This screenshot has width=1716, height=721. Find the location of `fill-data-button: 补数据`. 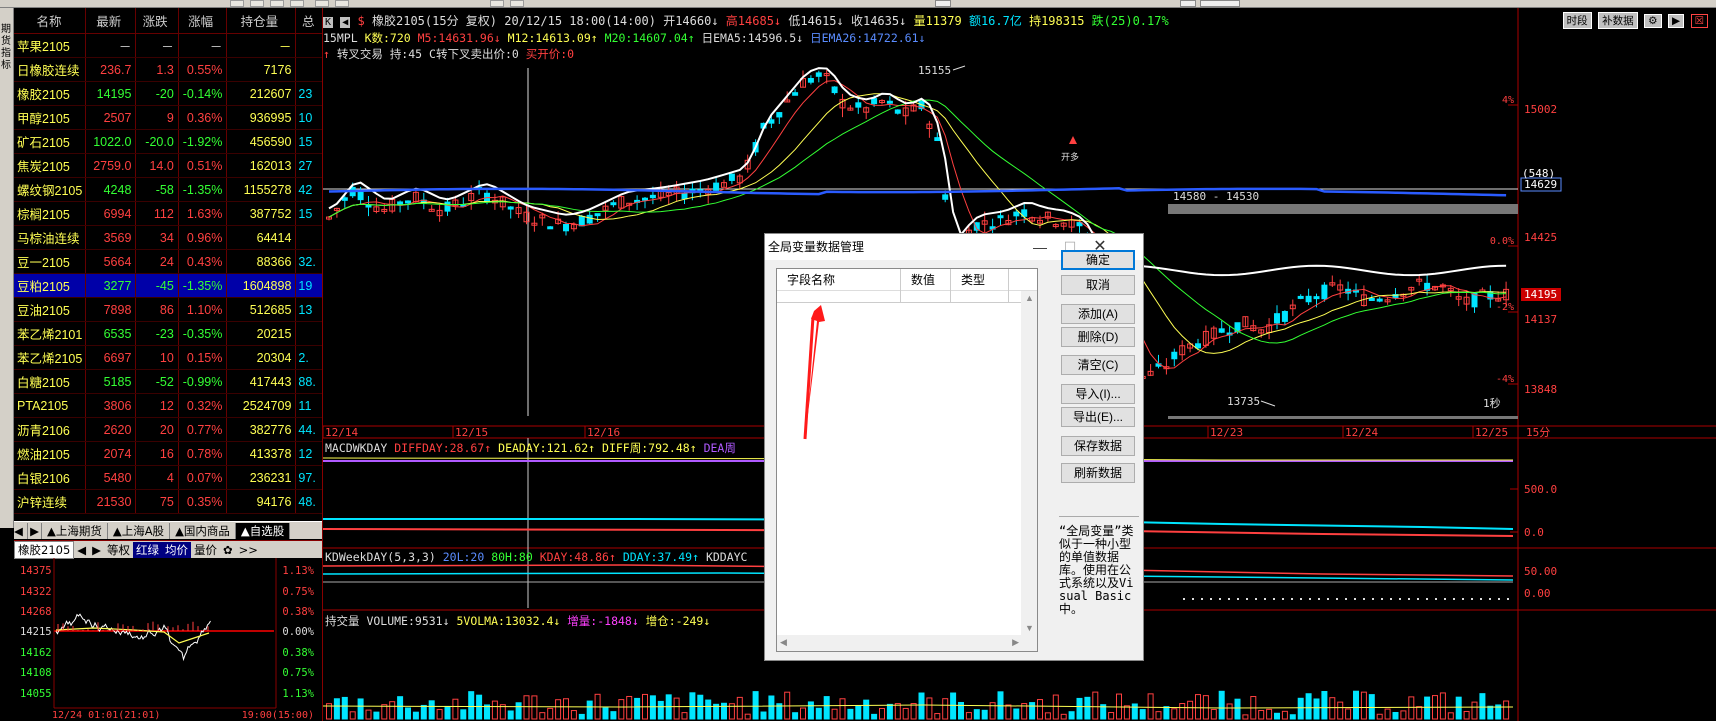

fill-data-button: 补数据 is located at coordinates (1618, 20).